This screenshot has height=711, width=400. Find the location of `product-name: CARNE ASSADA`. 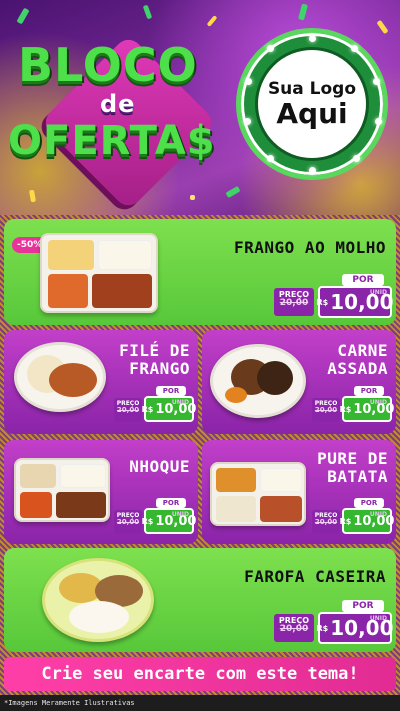

product-name: CARNE ASSADA is located at coordinates (357, 360).